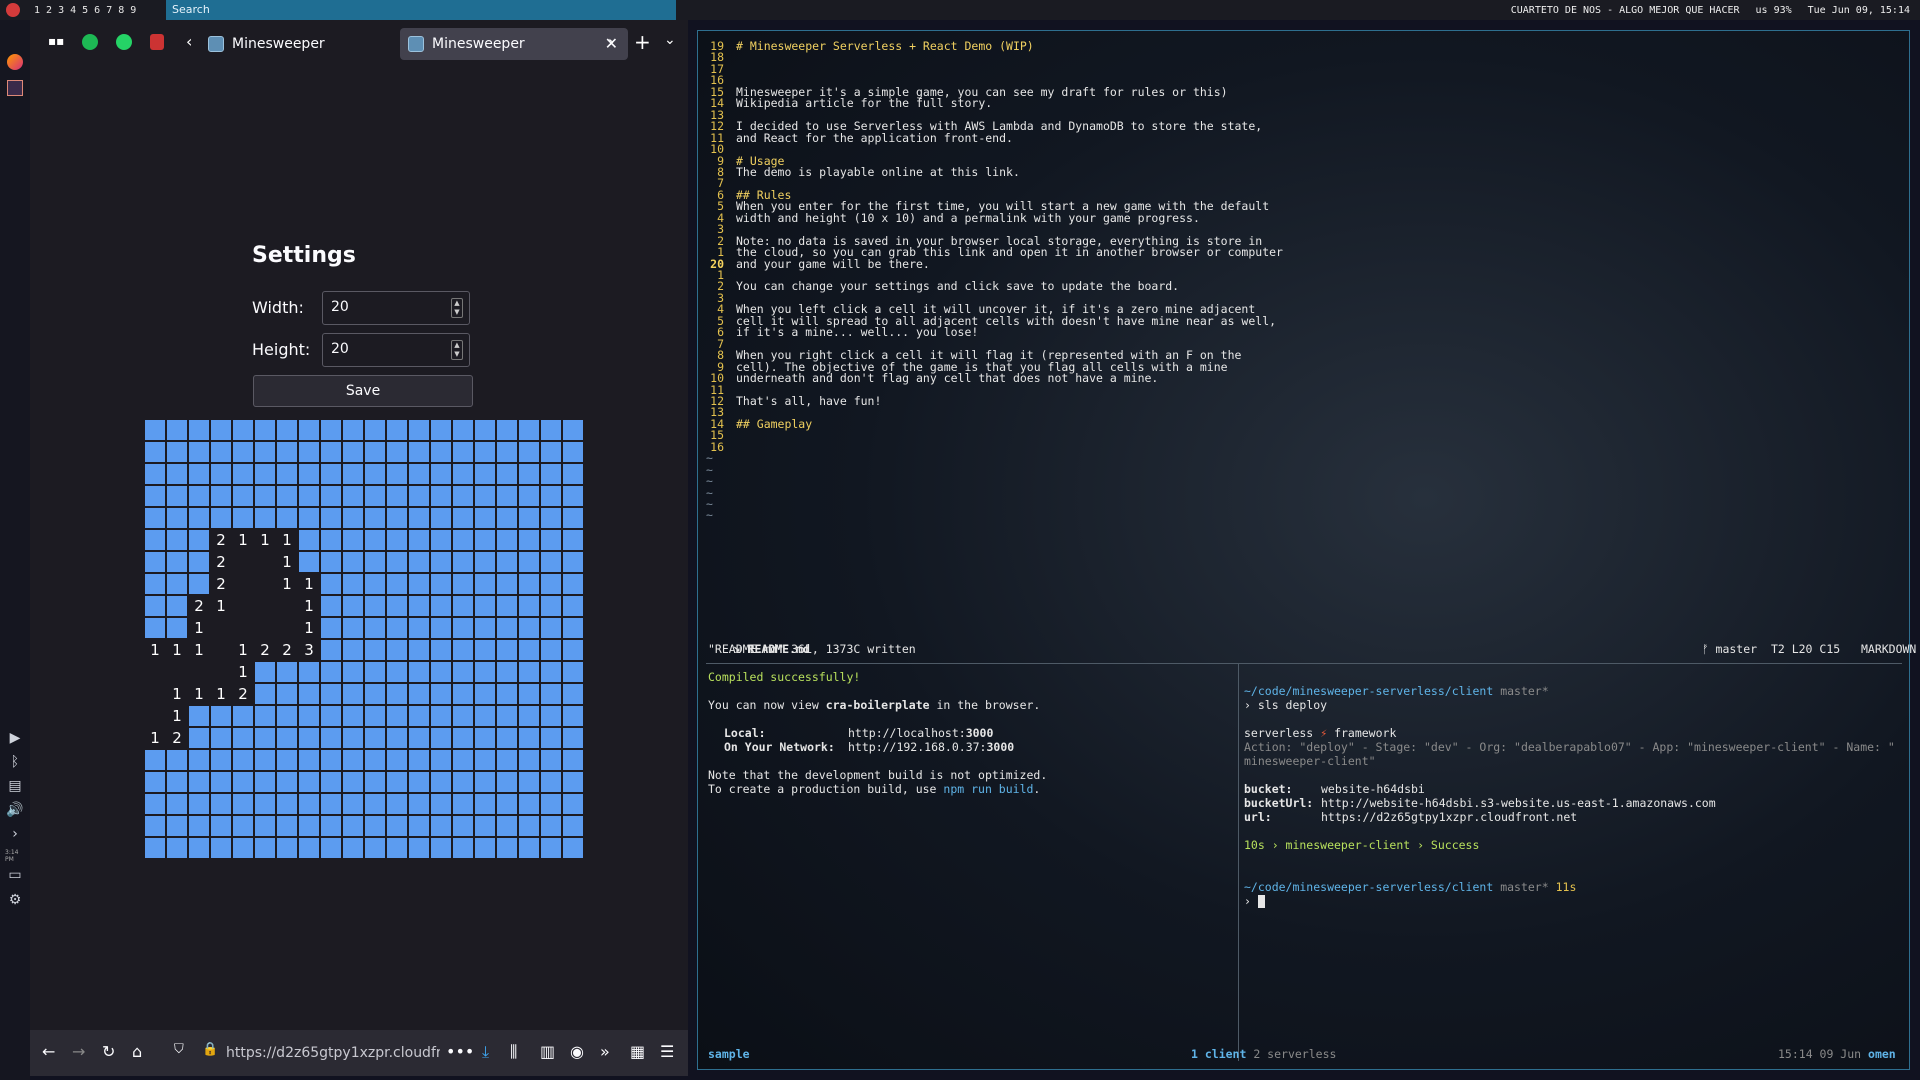 This screenshot has width=1920, height=1080. Describe the element at coordinates (61, 10) in the screenshot. I see `workspace-3: 3` at that location.